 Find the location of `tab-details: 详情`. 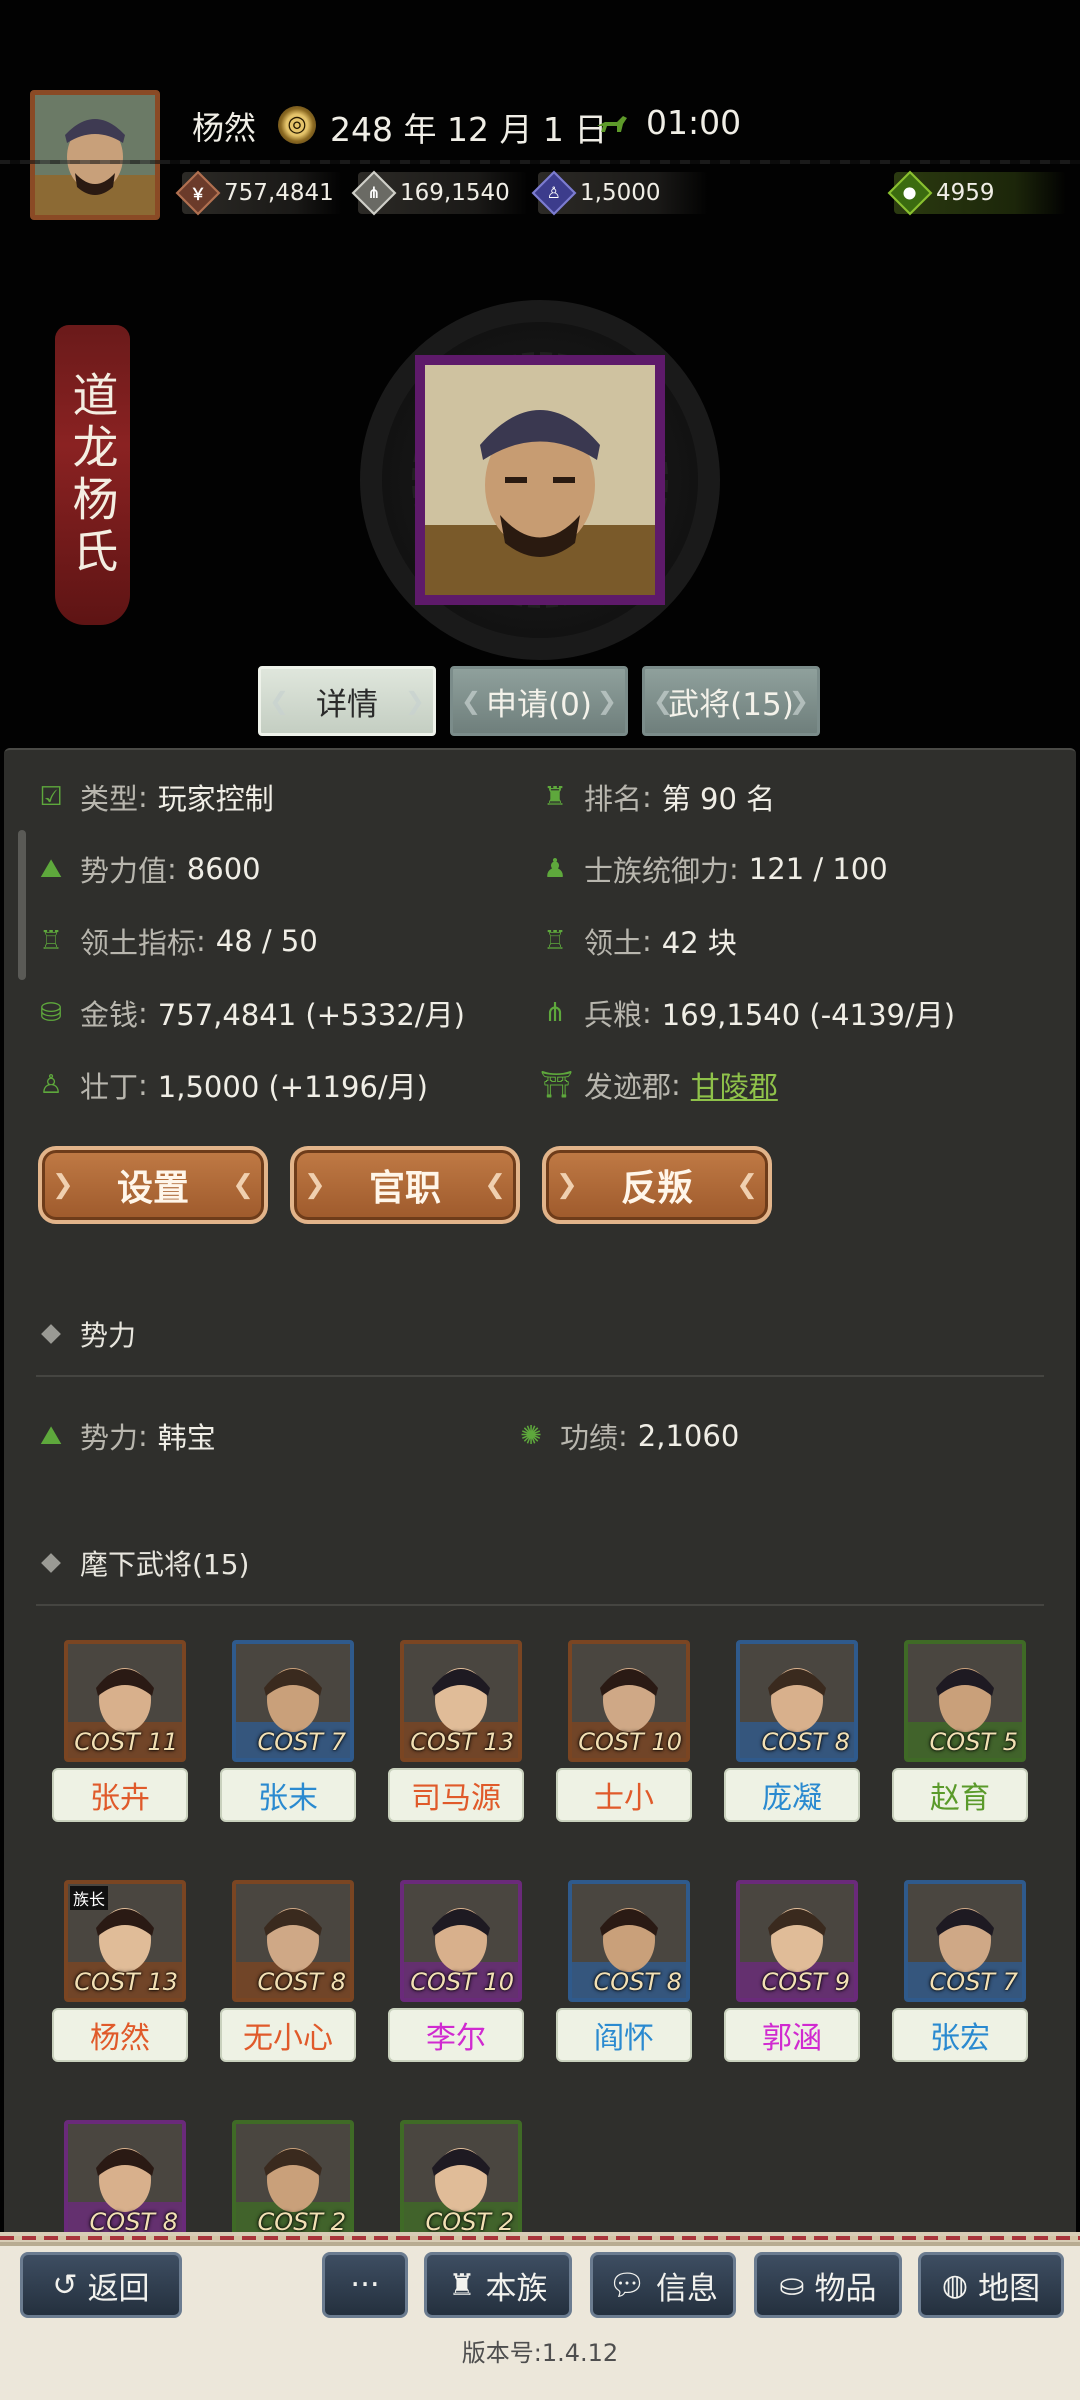

tab-details: 详情 is located at coordinates (347, 701).